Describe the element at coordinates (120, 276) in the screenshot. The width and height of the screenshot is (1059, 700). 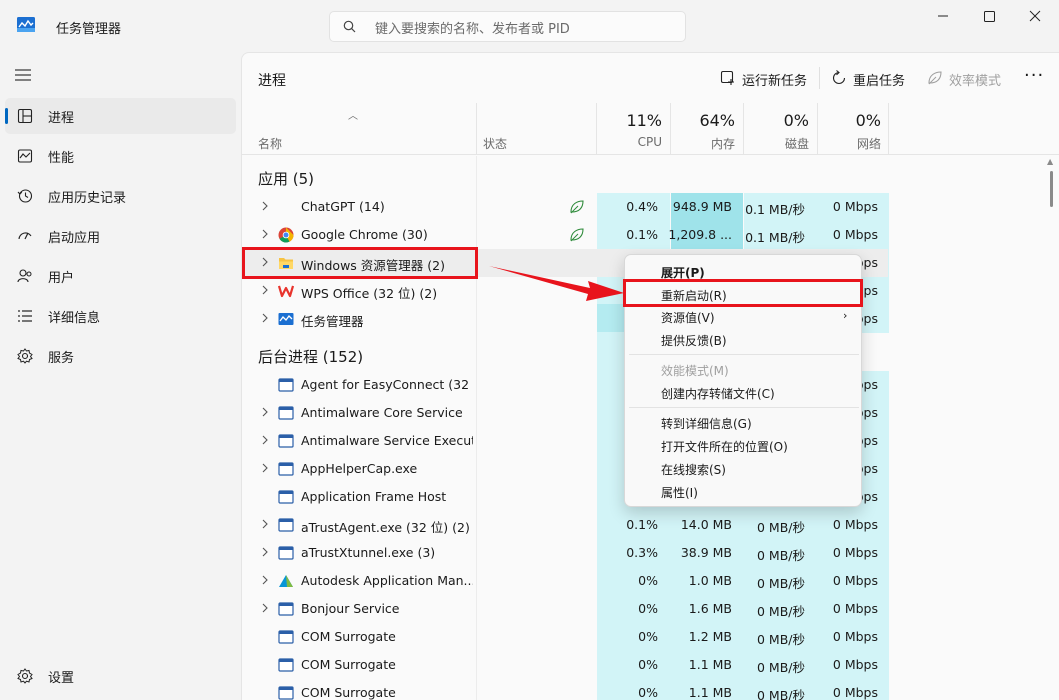
I see `sidebar-item-users: 用户` at that location.